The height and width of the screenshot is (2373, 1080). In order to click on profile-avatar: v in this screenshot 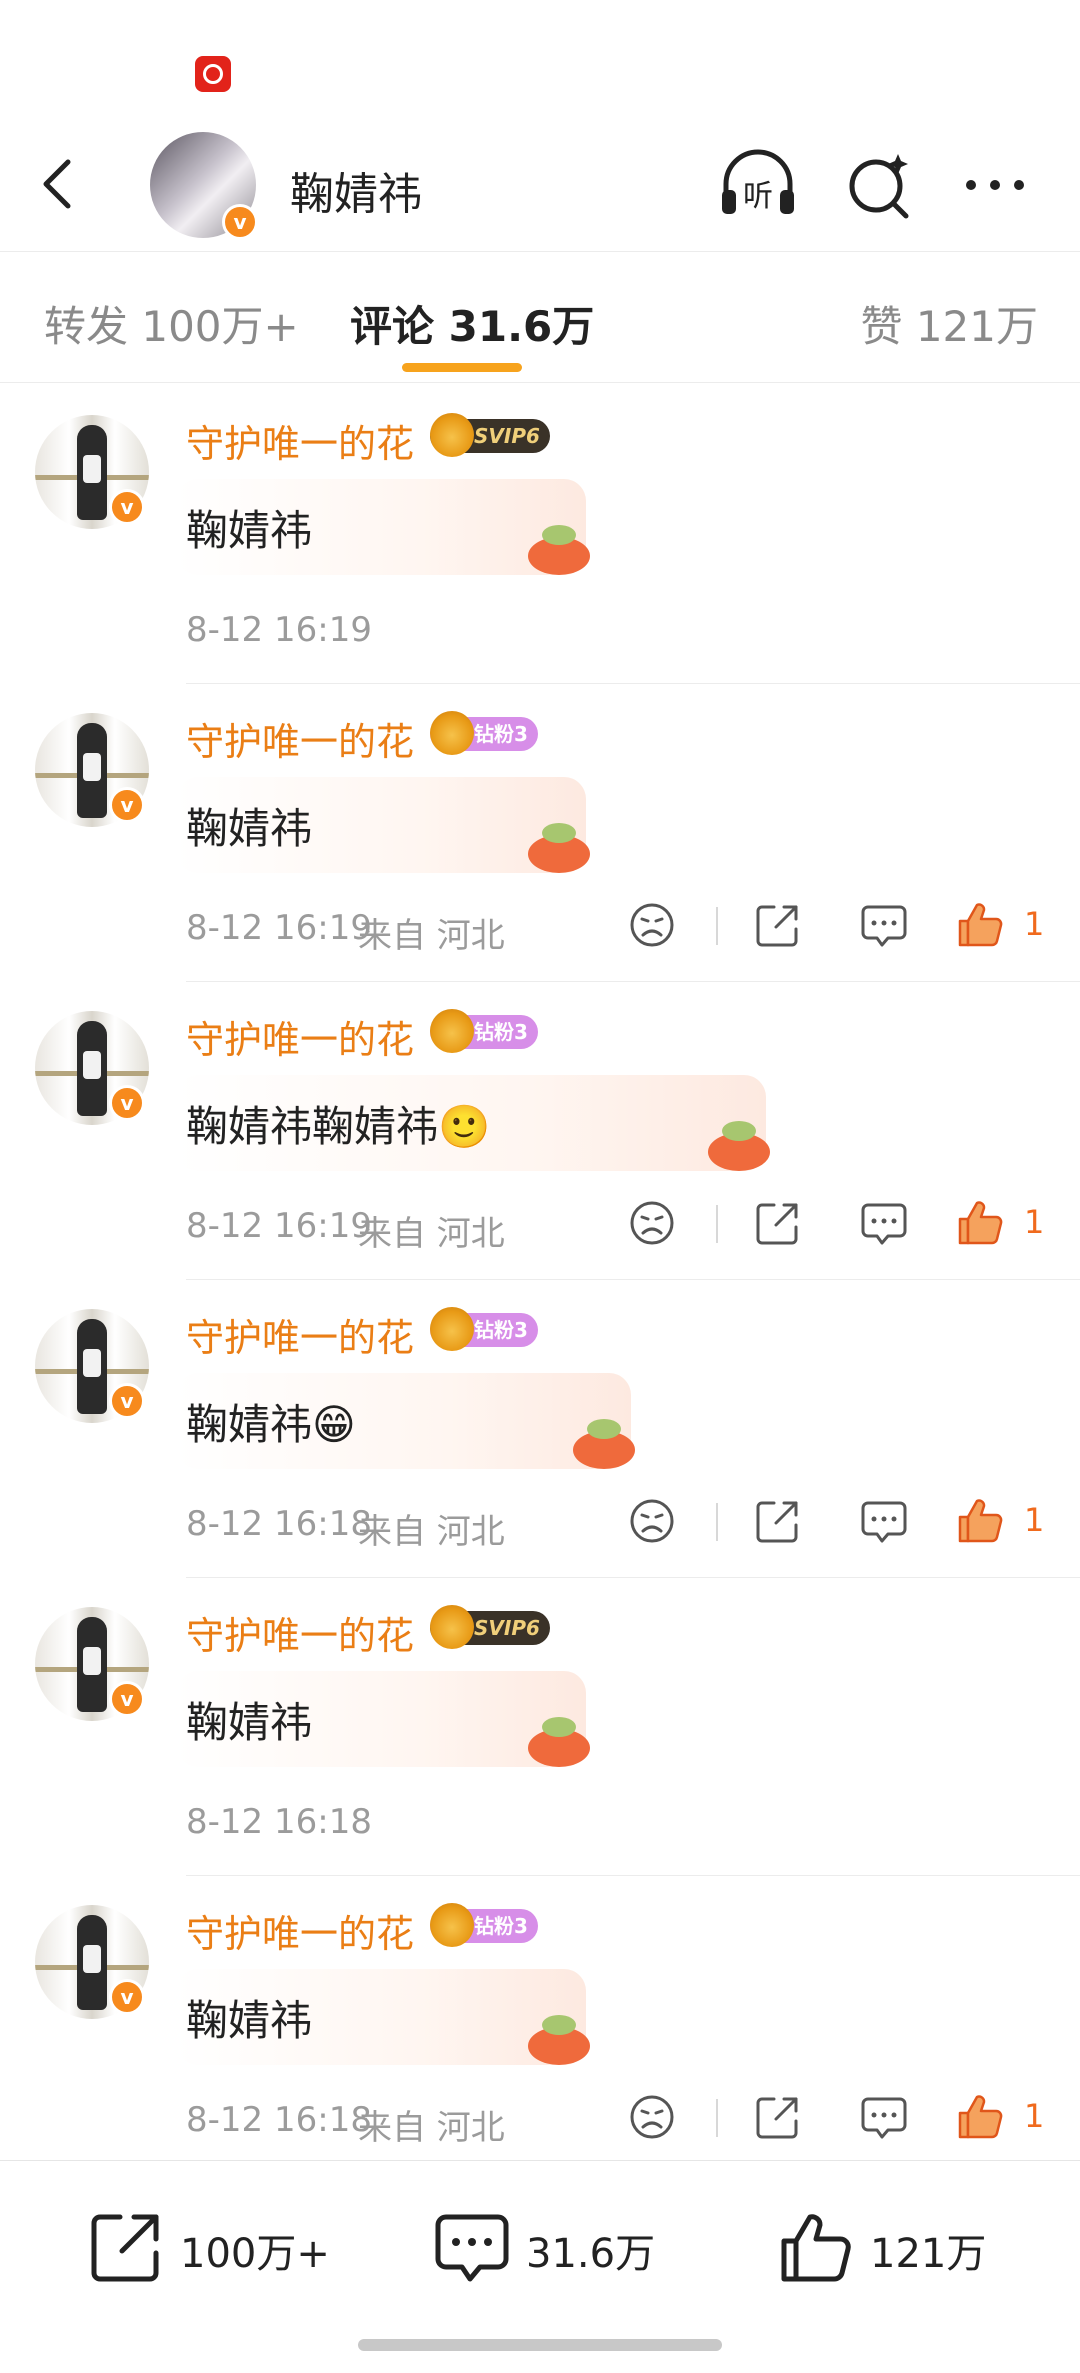, I will do `click(204, 186)`.